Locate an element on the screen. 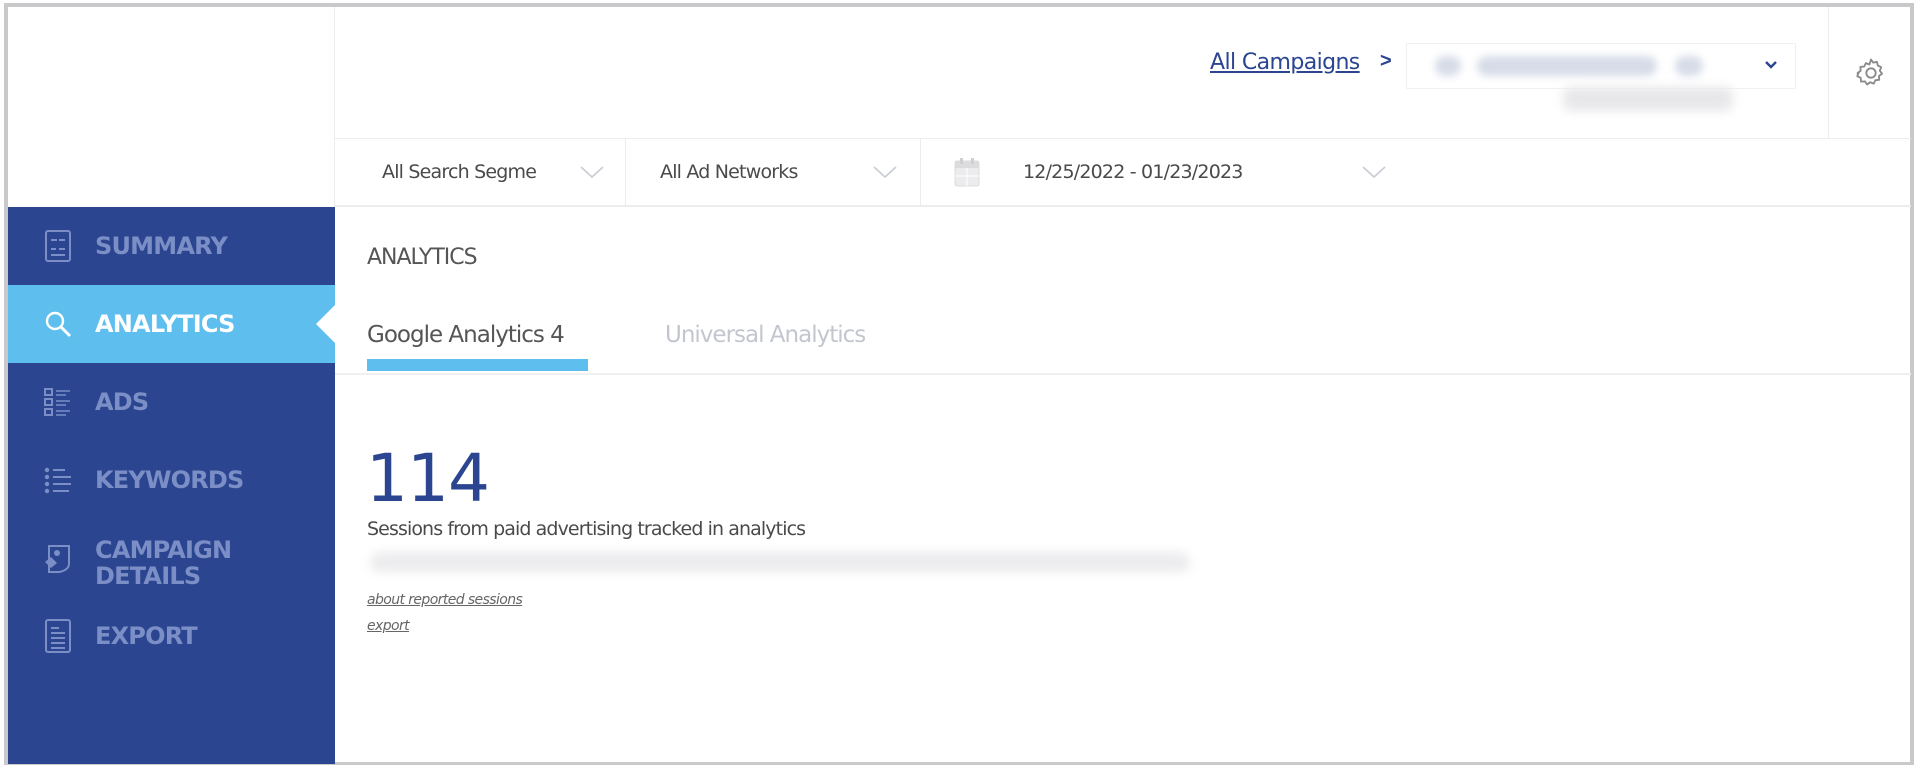 The height and width of the screenshot is (770, 1920). settings-button is located at coordinates (1870, 72).